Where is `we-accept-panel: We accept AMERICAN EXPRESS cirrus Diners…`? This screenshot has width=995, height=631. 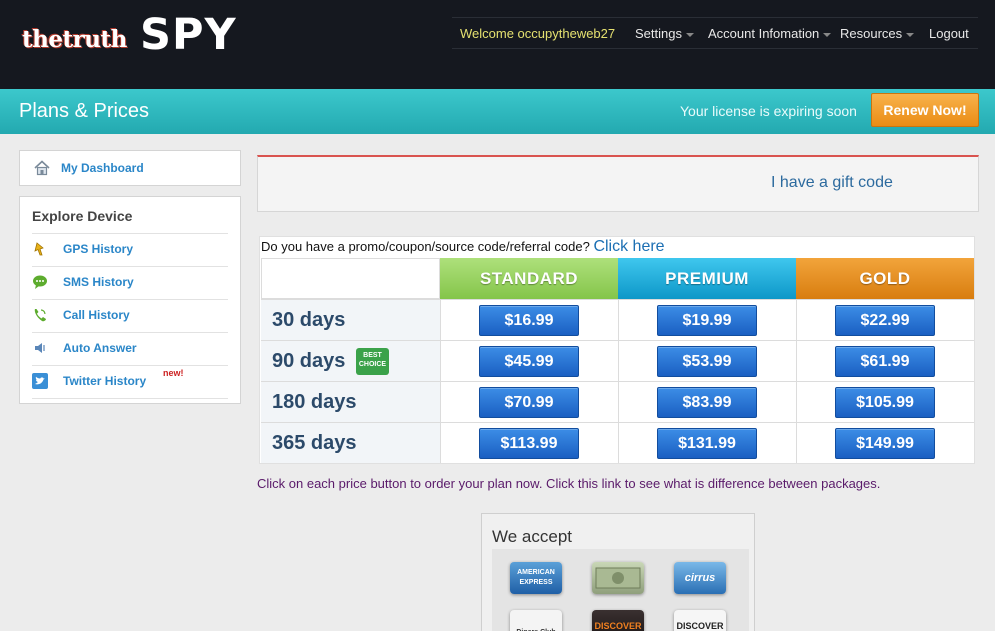 we-accept-panel: We accept AMERICAN EXPRESS cirrus Diners… is located at coordinates (618, 572).